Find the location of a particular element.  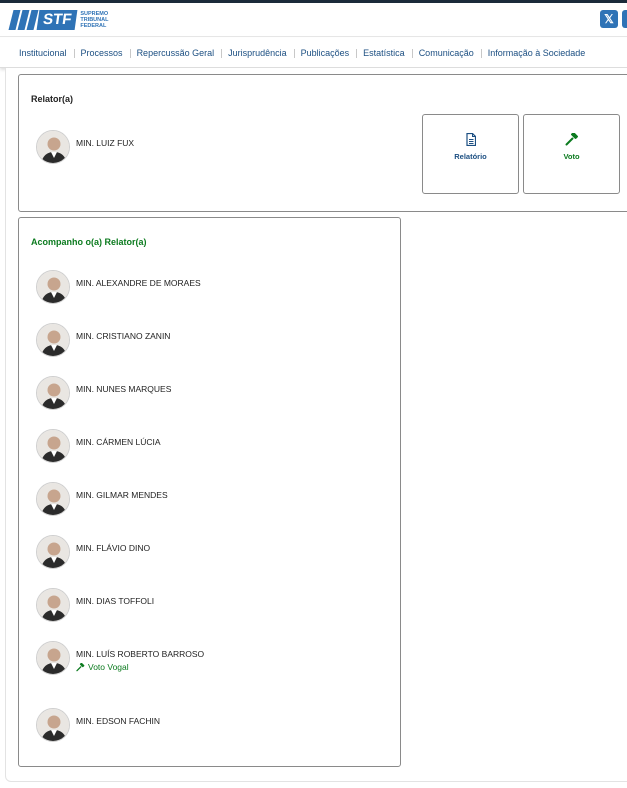

logo-mark: STF is located at coordinates (57, 20).